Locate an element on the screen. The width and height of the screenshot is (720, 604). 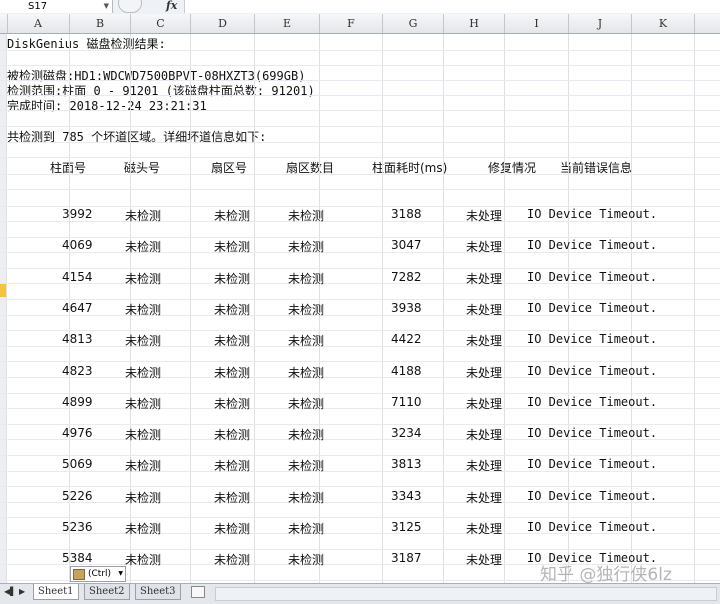
cell-cylinder: 4823 is located at coordinates (77, 371).